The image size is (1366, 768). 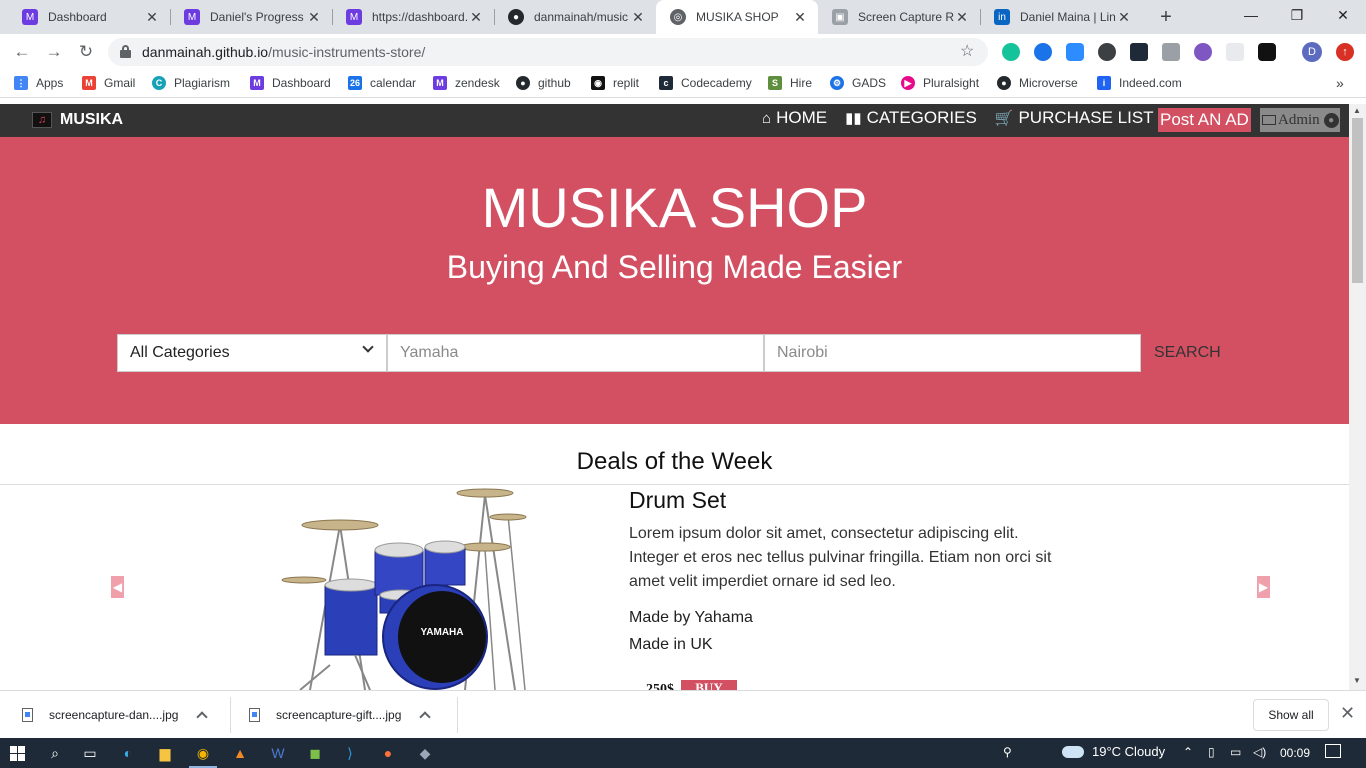 What do you see at coordinates (1300, 120) in the screenshot?
I see `admin-button: Admin ●` at bounding box center [1300, 120].